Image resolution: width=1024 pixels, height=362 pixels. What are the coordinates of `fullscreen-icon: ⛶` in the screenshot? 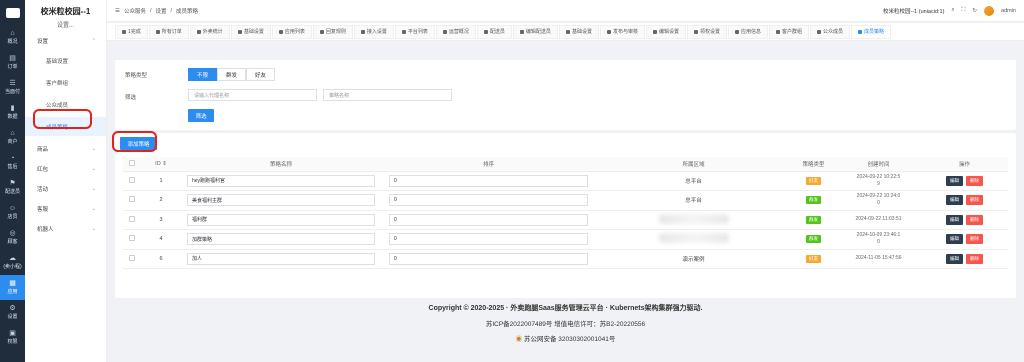 It's located at (964, 10).